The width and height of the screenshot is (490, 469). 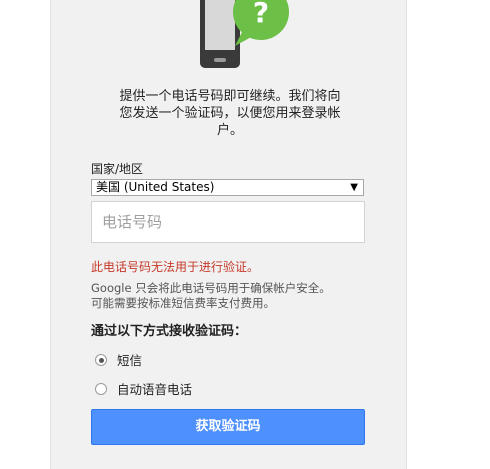 What do you see at coordinates (244, 34) in the screenshot?
I see `phone-question-icon: ?` at bounding box center [244, 34].